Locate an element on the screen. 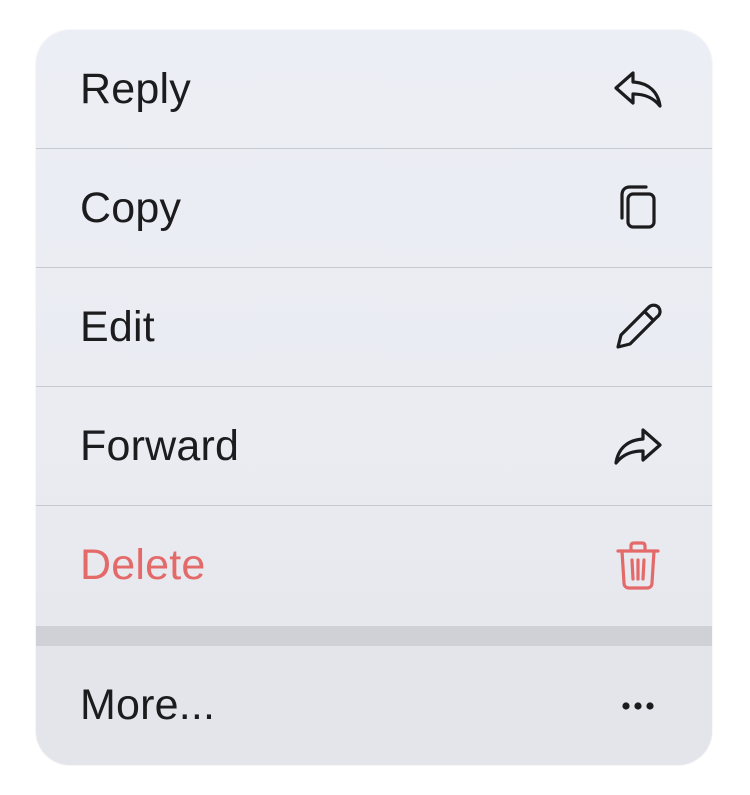 This screenshot has width=750, height=795. menu-item-edit: Edit is located at coordinates (374, 327).